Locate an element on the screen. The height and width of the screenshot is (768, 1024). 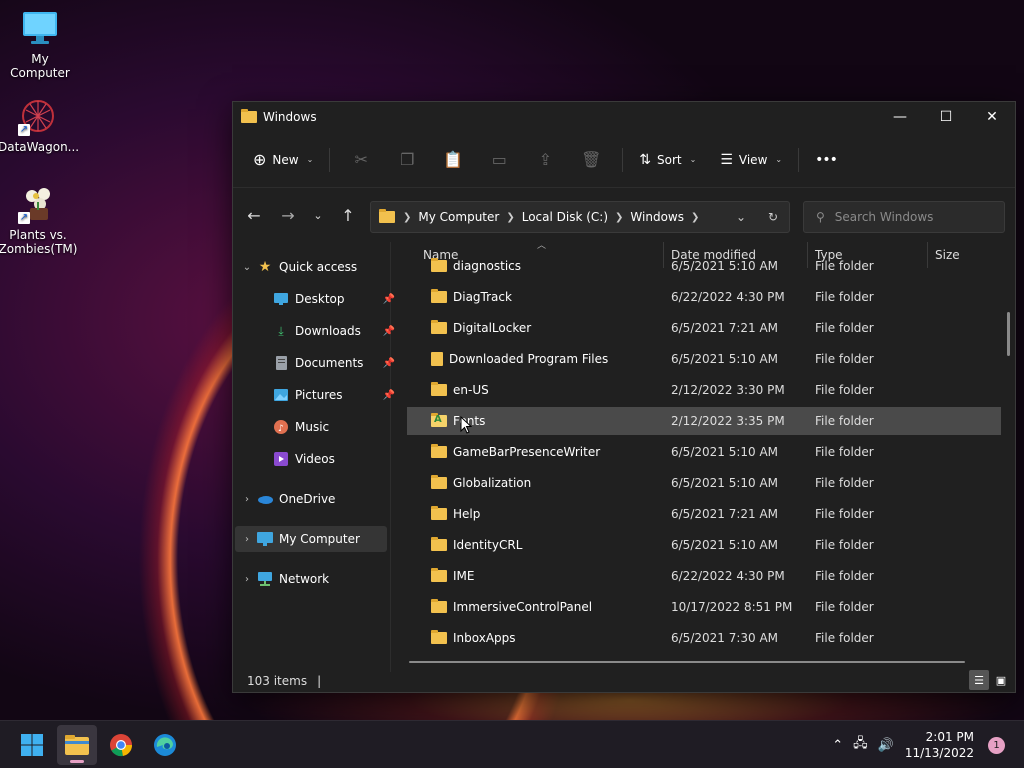
nav-label: OneDrive is located at coordinates (307, 499).